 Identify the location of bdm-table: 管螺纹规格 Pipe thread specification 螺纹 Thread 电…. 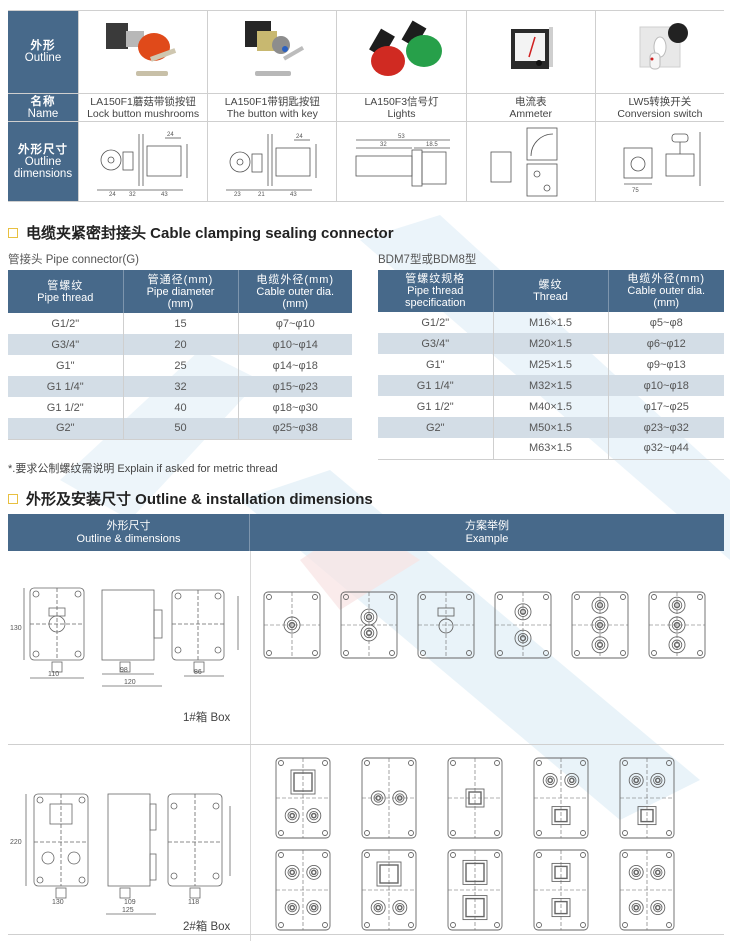
(551, 365).